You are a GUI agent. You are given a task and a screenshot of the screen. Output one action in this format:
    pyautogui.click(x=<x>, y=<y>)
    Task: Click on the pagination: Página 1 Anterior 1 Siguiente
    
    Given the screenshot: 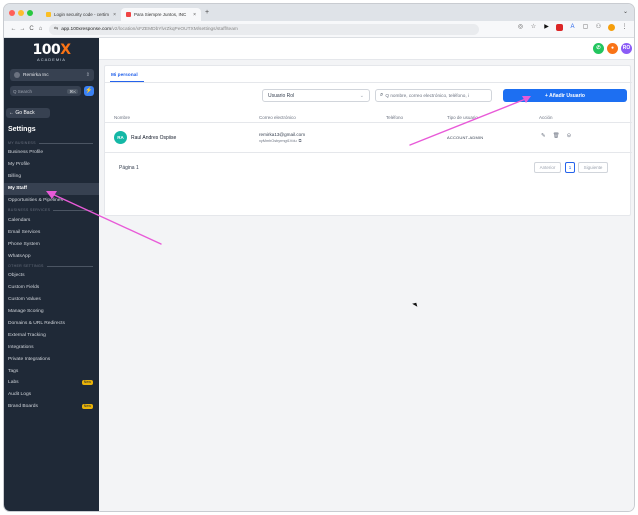 What is the action you would take?
    pyautogui.click(x=368, y=168)
    